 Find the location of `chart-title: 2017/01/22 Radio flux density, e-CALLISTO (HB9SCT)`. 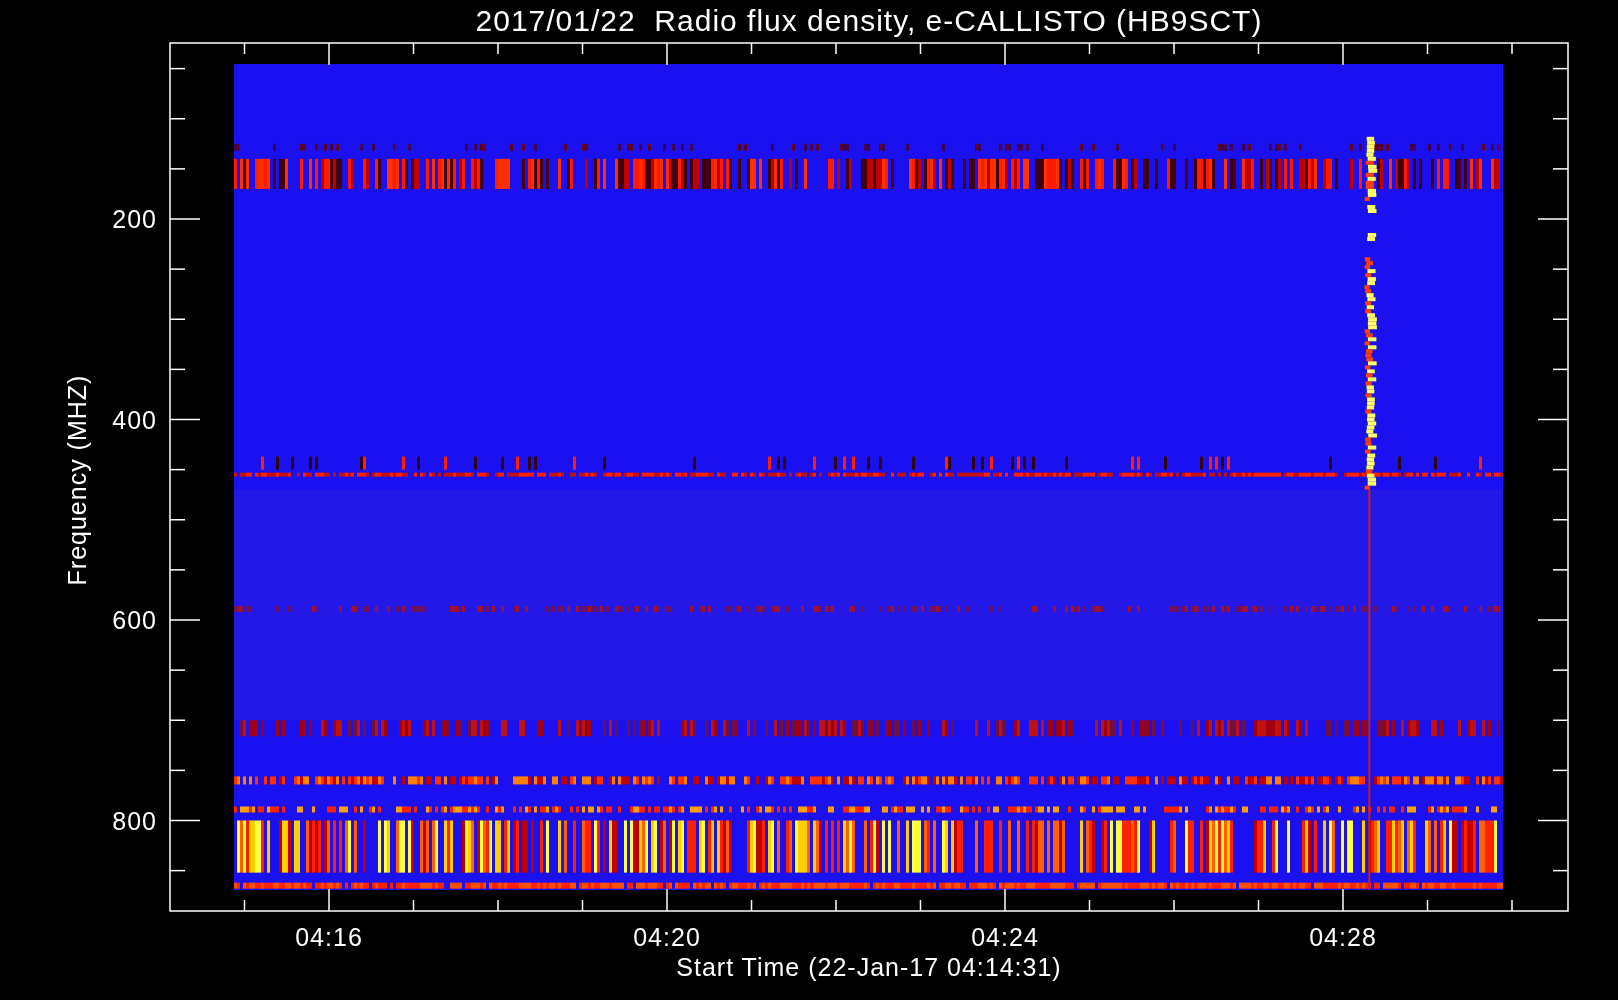

chart-title: 2017/01/22 Radio flux density, e-CALLISTO (HB9SCT) is located at coordinates (869, 20).